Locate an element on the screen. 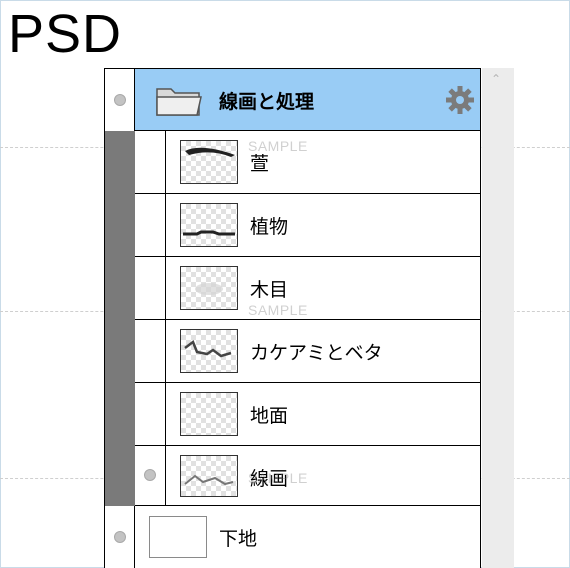 Image resolution: width=570 pixels, height=568 pixels. layer-group-label: 線画と処理 is located at coordinates (267, 102).